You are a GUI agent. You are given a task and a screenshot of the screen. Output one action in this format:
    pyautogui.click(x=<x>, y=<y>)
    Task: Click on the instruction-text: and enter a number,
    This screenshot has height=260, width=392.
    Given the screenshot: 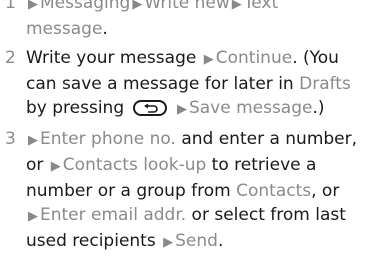 What is the action you would take?
    pyautogui.click(x=266, y=139)
    